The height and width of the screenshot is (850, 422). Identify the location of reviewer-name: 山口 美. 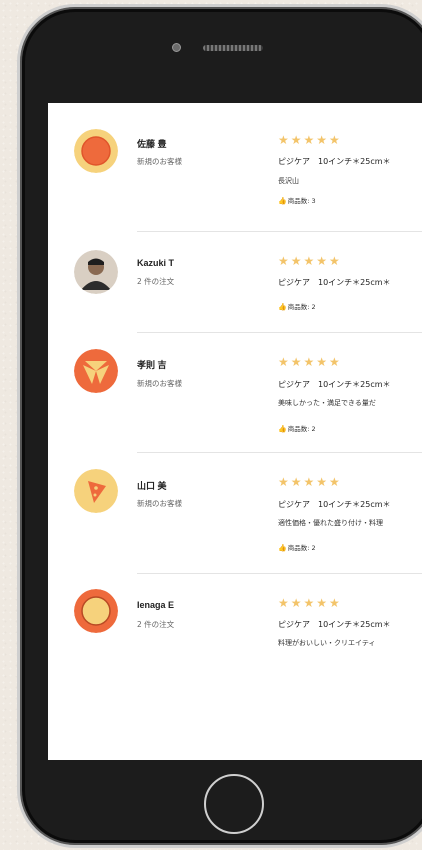
(152, 486).